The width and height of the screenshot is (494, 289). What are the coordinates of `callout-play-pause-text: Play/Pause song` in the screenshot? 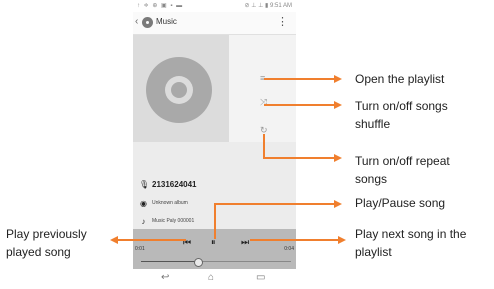 It's located at (400, 203).